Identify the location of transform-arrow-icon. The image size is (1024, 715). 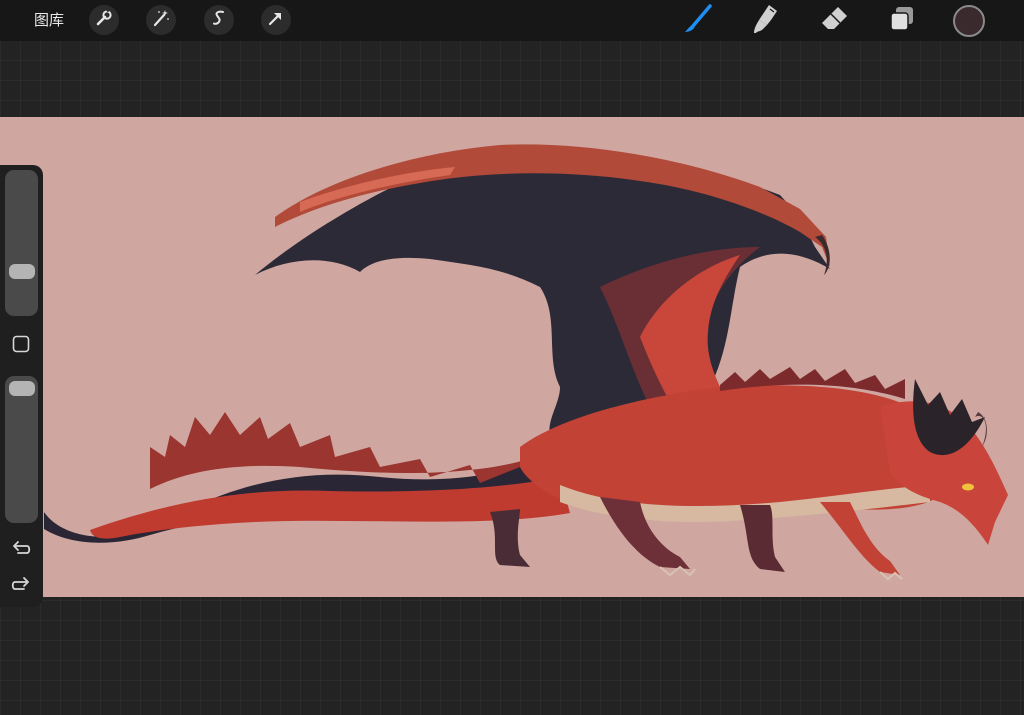
(276, 20).